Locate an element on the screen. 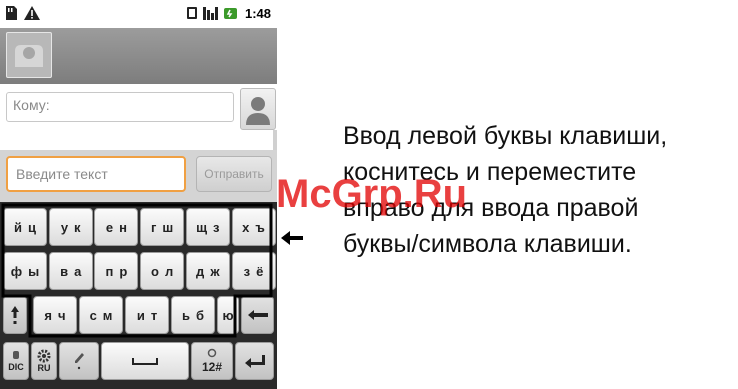 The height and width of the screenshot is (389, 738). key-label: г is located at coordinates (153, 227).